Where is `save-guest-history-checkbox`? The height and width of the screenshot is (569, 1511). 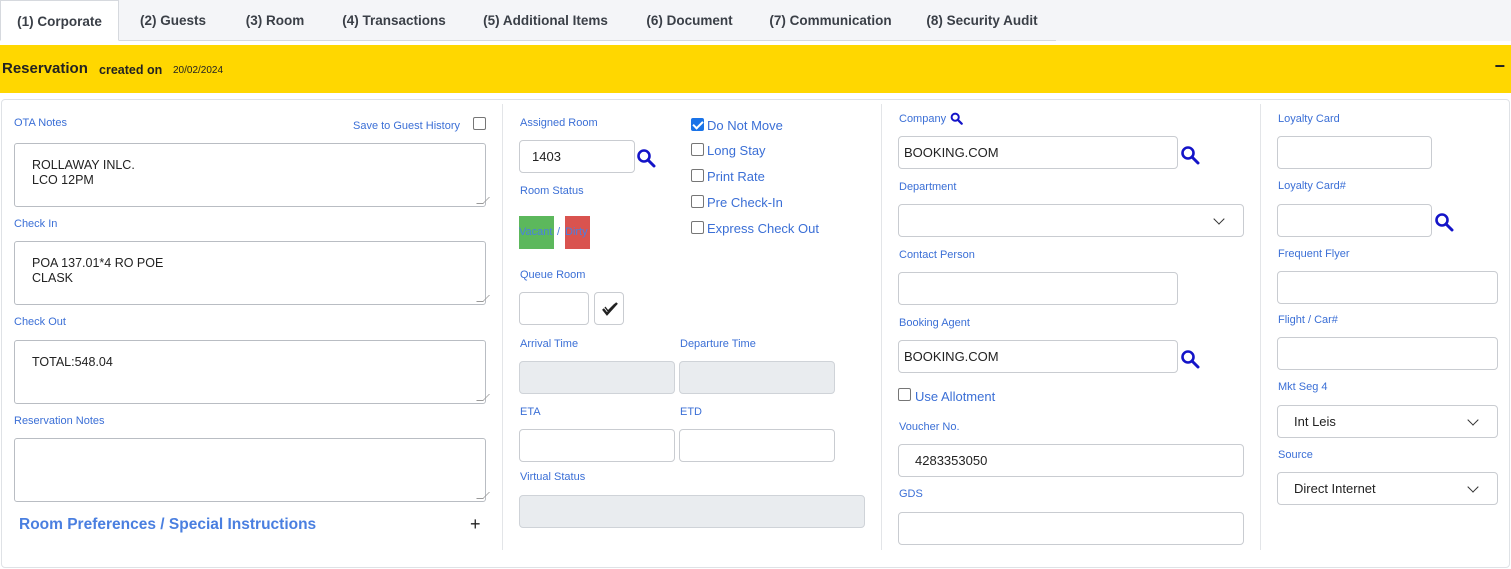
save-guest-history-checkbox is located at coordinates (479, 123).